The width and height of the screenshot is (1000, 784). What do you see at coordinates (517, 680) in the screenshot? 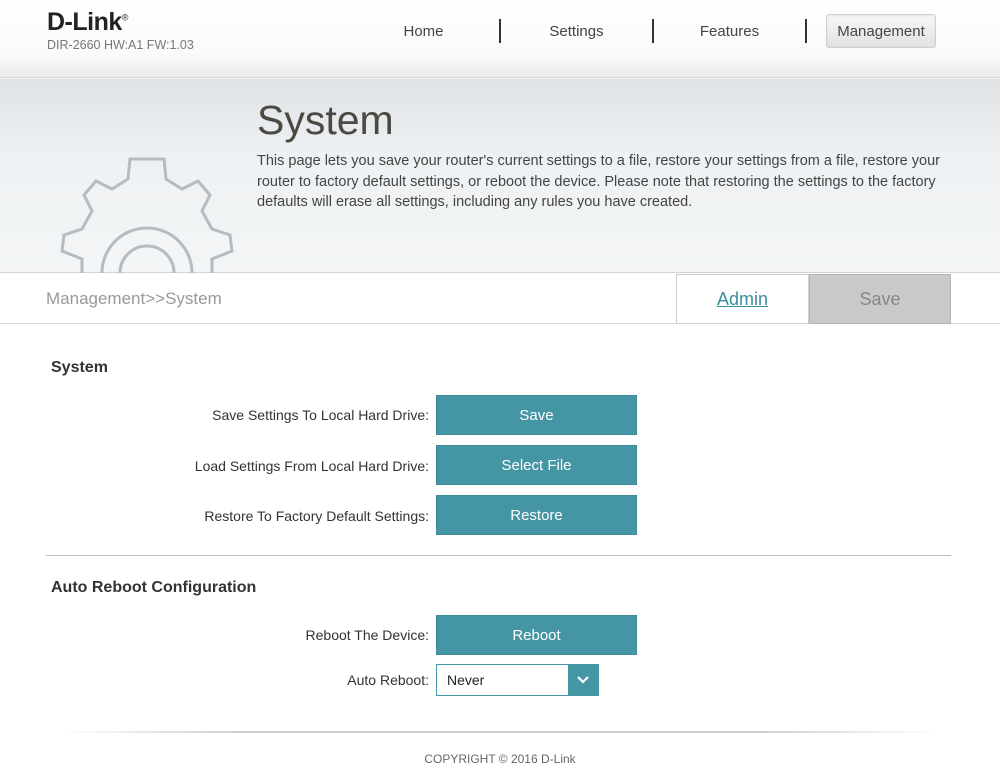
I see `auto-reboot-select: Never` at bounding box center [517, 680].